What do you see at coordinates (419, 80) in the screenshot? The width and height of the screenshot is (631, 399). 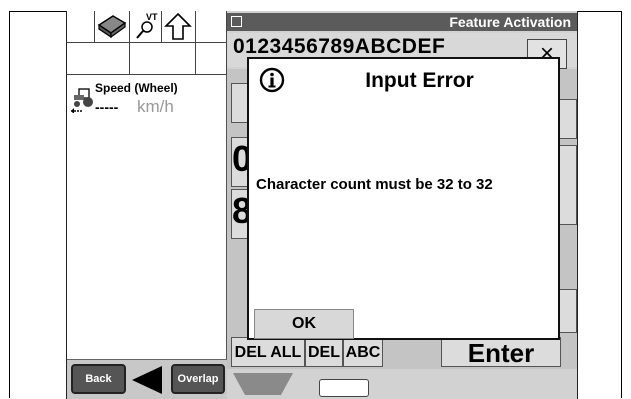 I see `dialog-title: Input Error` at bounding box center [419, 80].